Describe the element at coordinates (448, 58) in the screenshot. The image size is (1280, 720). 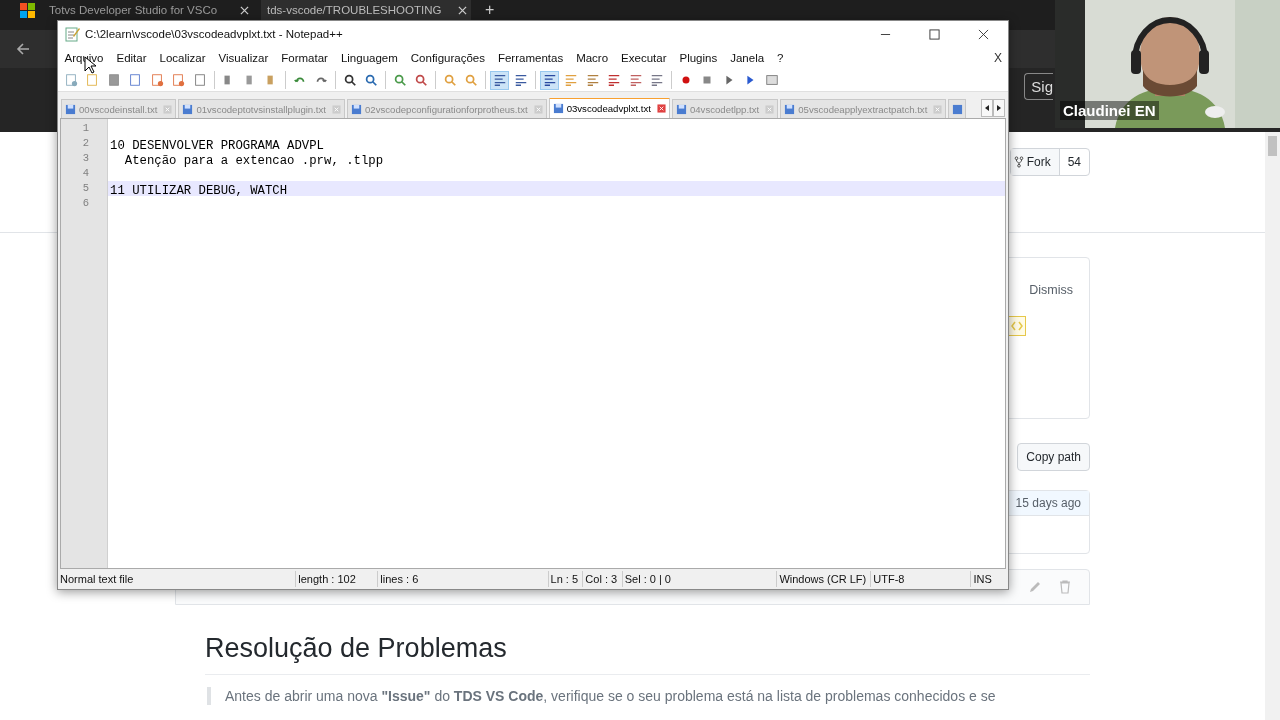
I see `menu-item: Configurações` at that location.